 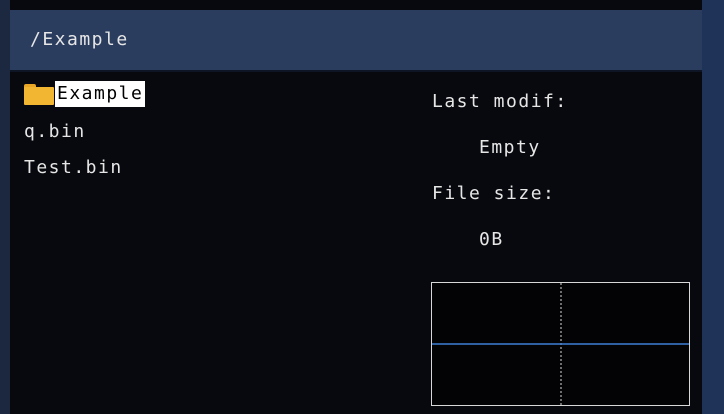 What do you see at coordinates (713, 207) in the screenshot?
I see `right-scrollbar-track` at bounding box center [713, 207].